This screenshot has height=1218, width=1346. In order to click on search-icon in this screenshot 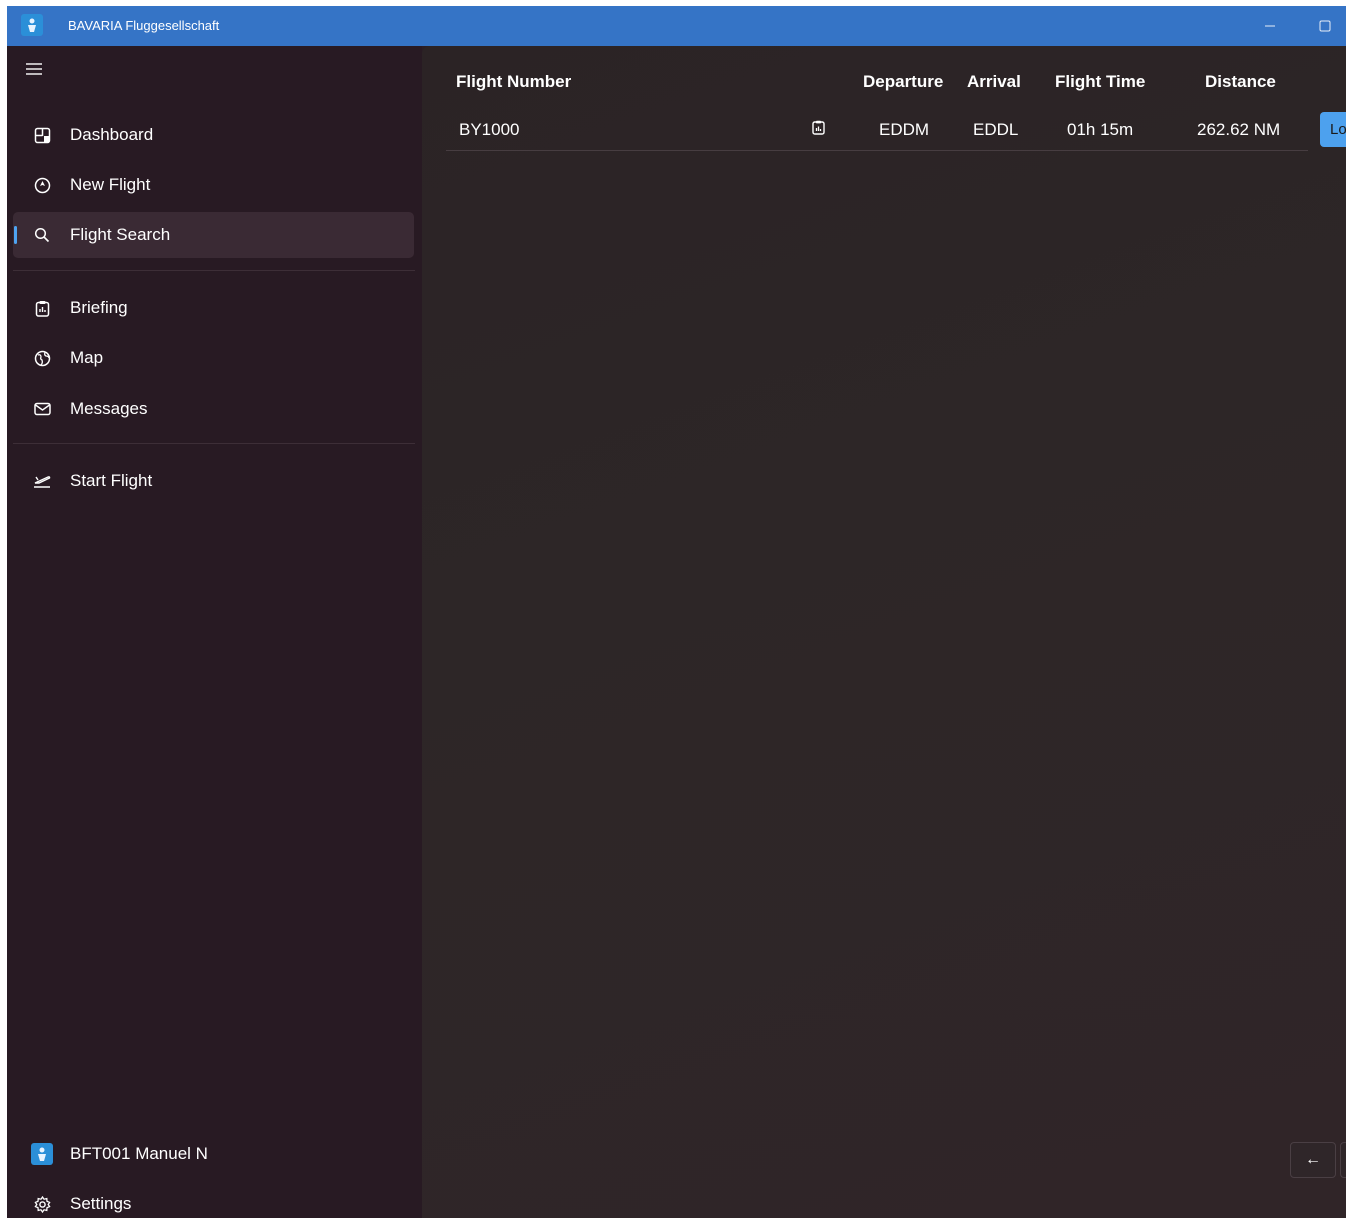, I will do `click(42, 235)`.